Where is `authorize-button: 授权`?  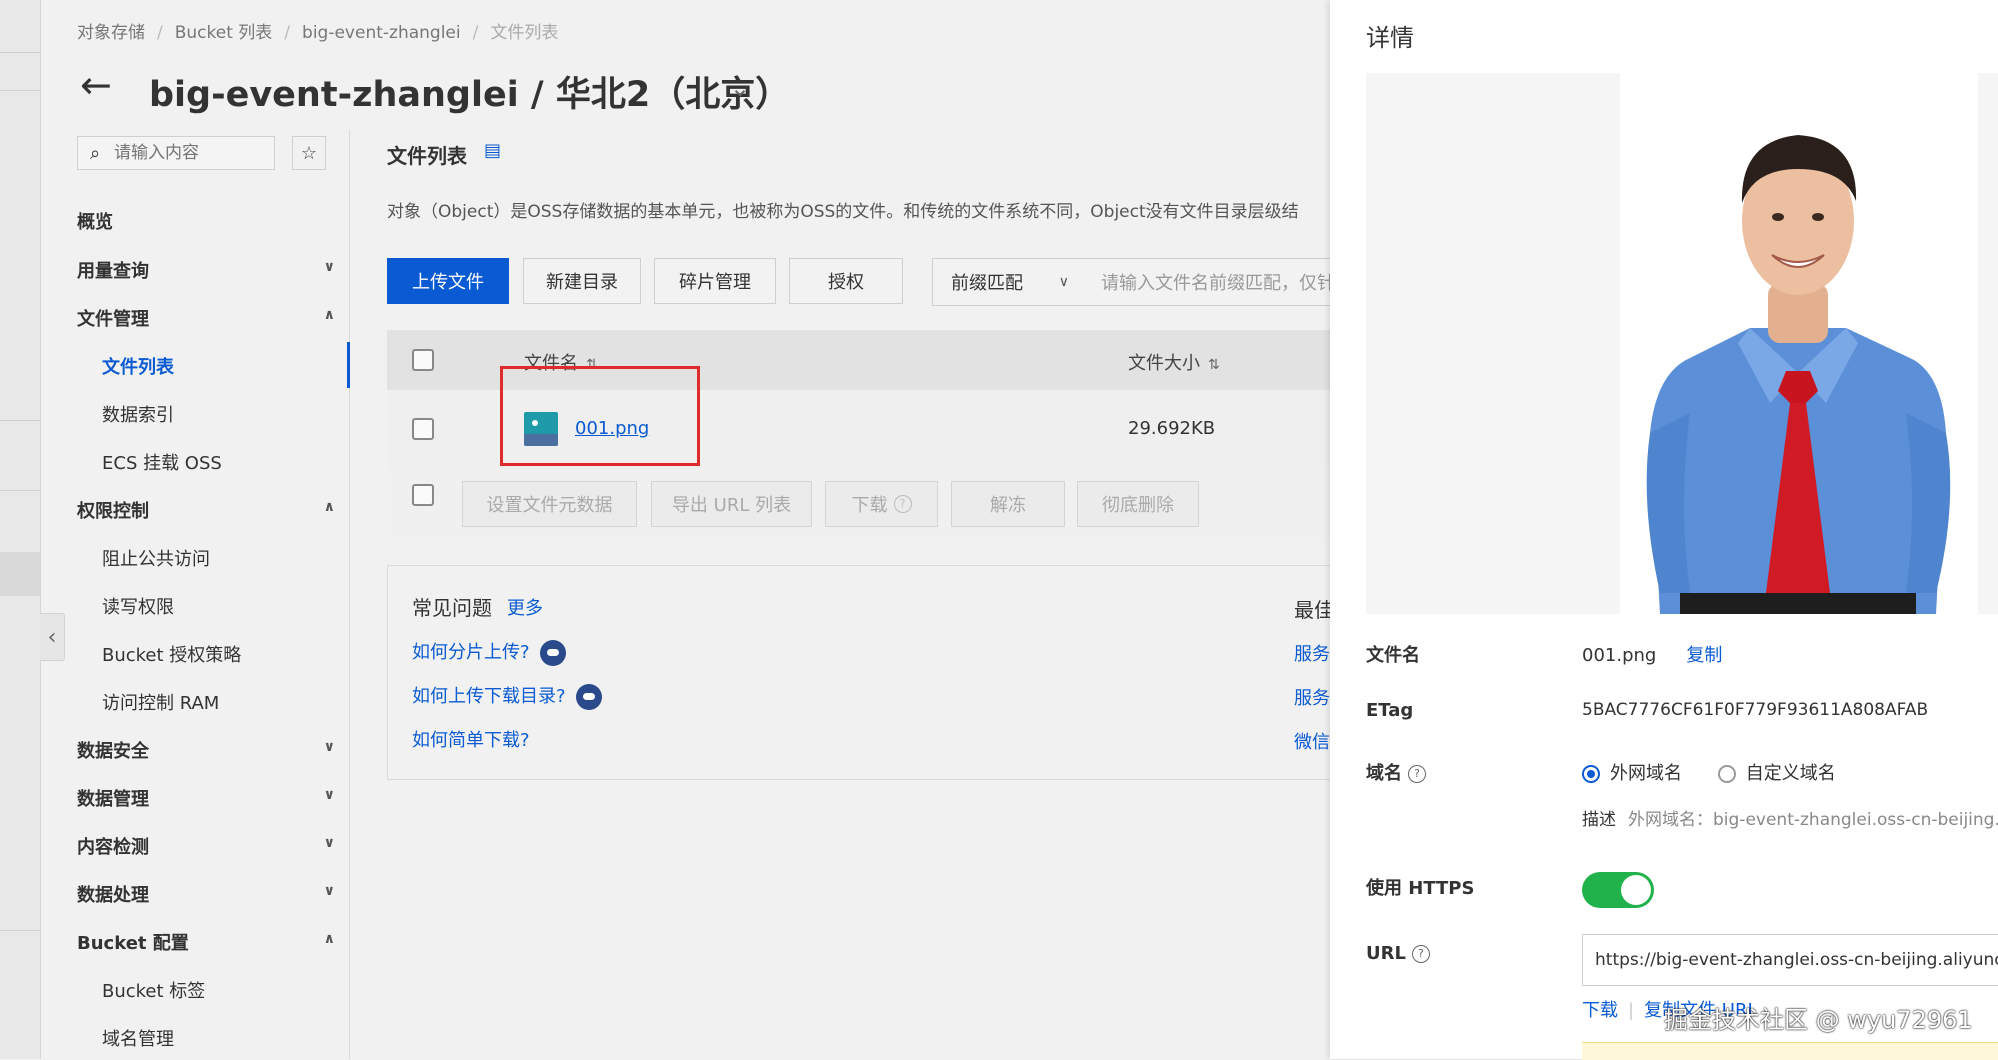 authorize-button: 授权 is located at coordinates (846, 281).